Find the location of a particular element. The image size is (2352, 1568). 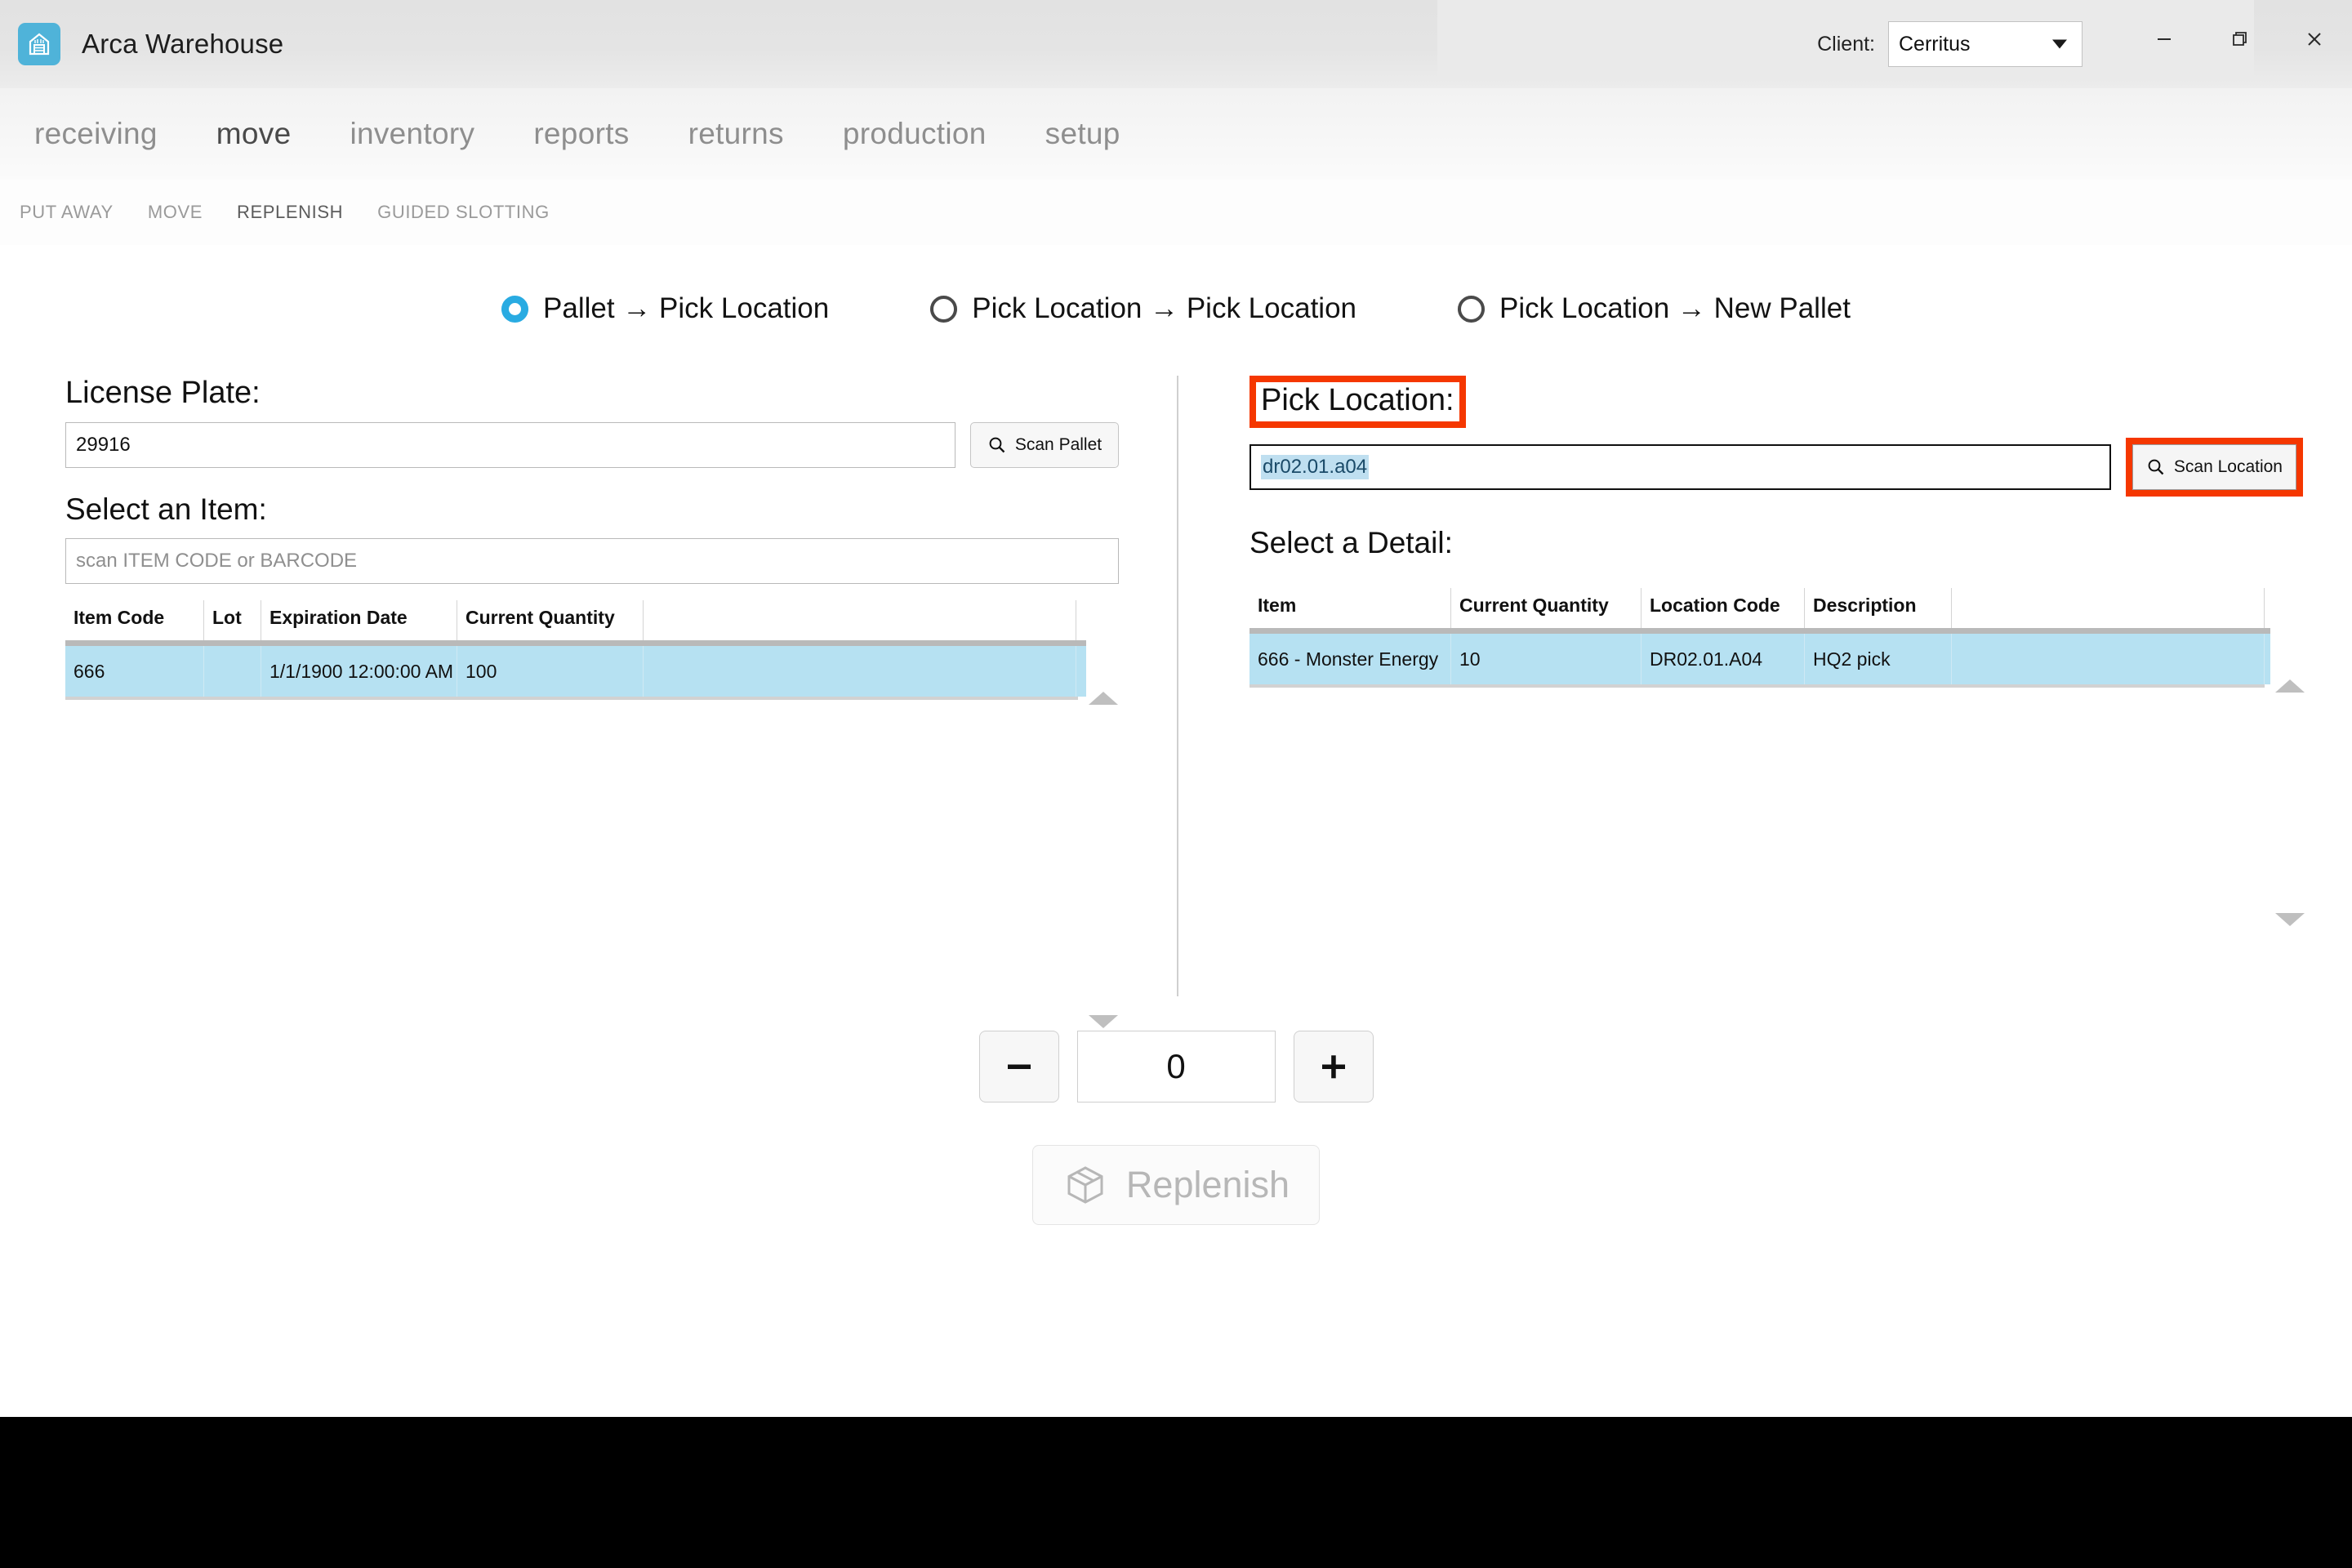

quantity-stepper: 0 is located at coordinates (1176, 1066).